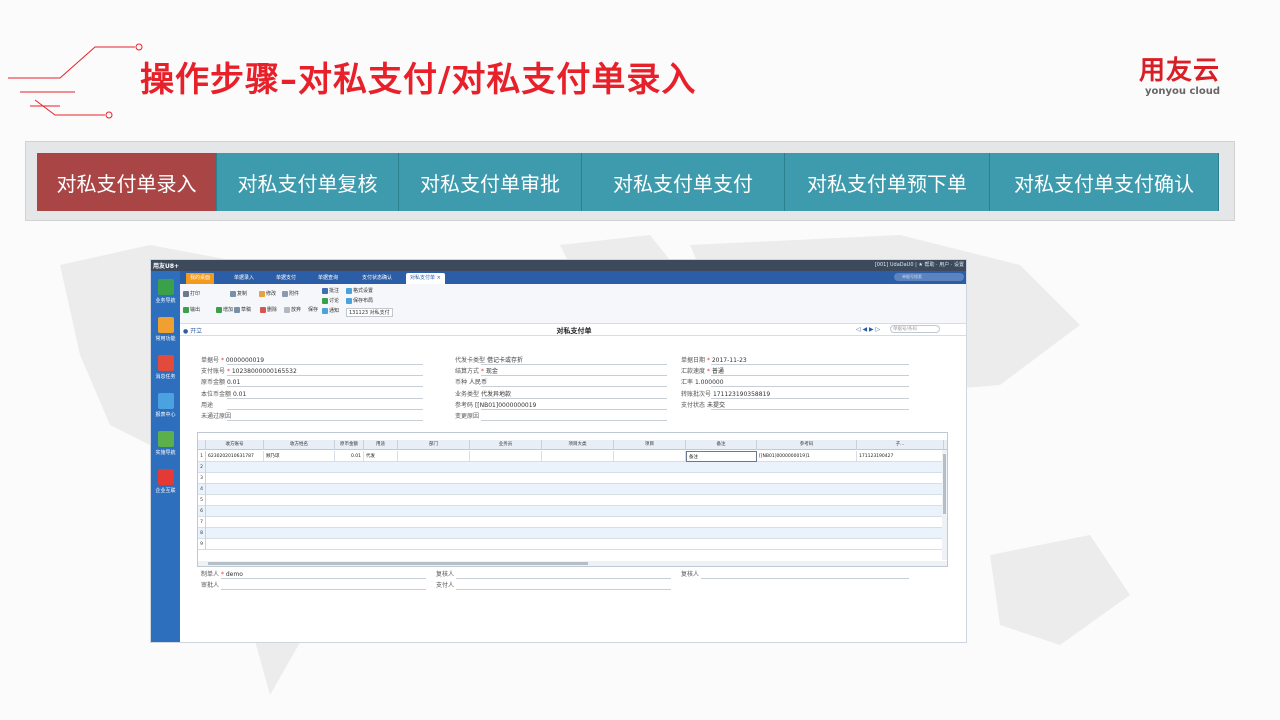 The height and width of the screenshot is (720, 1280). I want to click on step-pay: 对私支付单支付, so click(683, 182).